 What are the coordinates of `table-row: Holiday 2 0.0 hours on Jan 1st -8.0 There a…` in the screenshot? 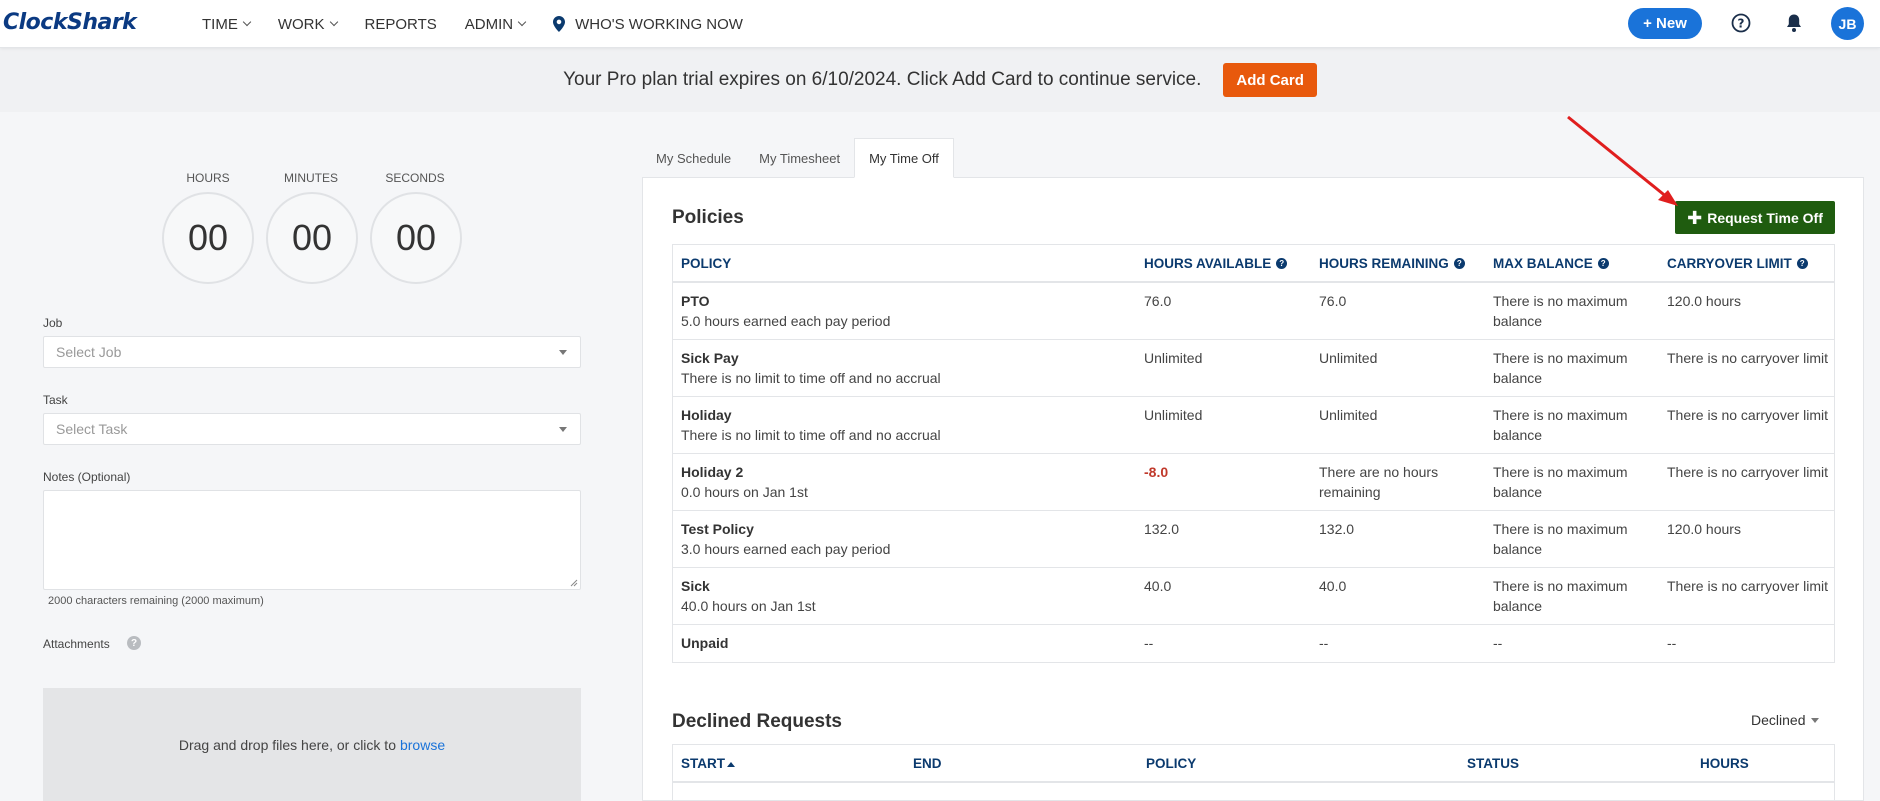 It's located at (1253, 482).